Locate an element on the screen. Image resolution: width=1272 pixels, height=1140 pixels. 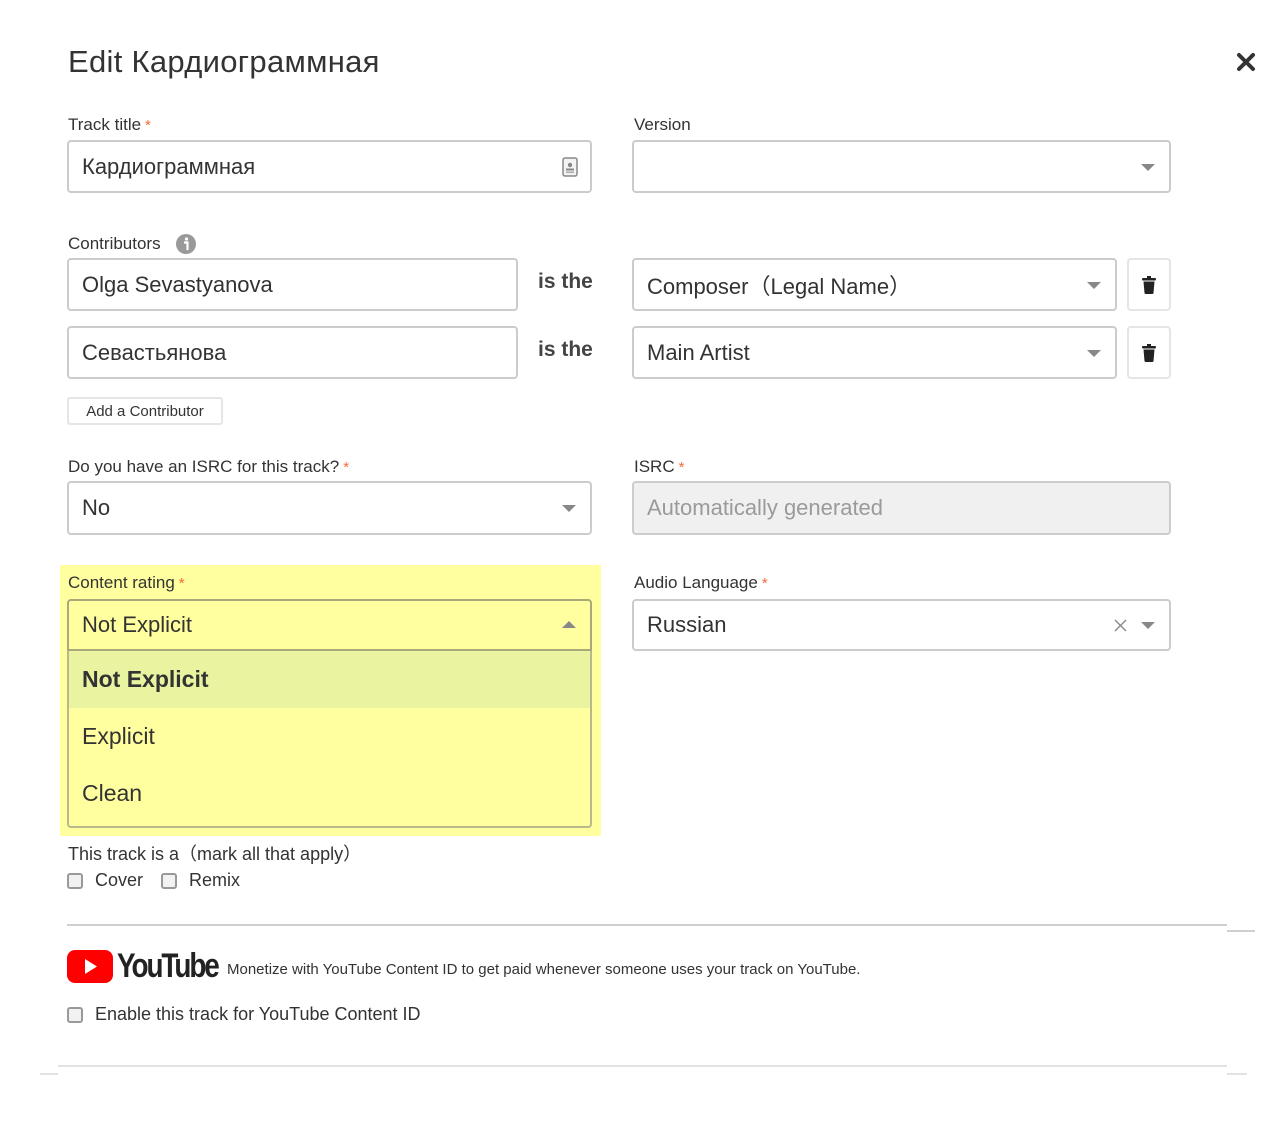
isrc-label: ISRC * is located at coordinates (659, 466).